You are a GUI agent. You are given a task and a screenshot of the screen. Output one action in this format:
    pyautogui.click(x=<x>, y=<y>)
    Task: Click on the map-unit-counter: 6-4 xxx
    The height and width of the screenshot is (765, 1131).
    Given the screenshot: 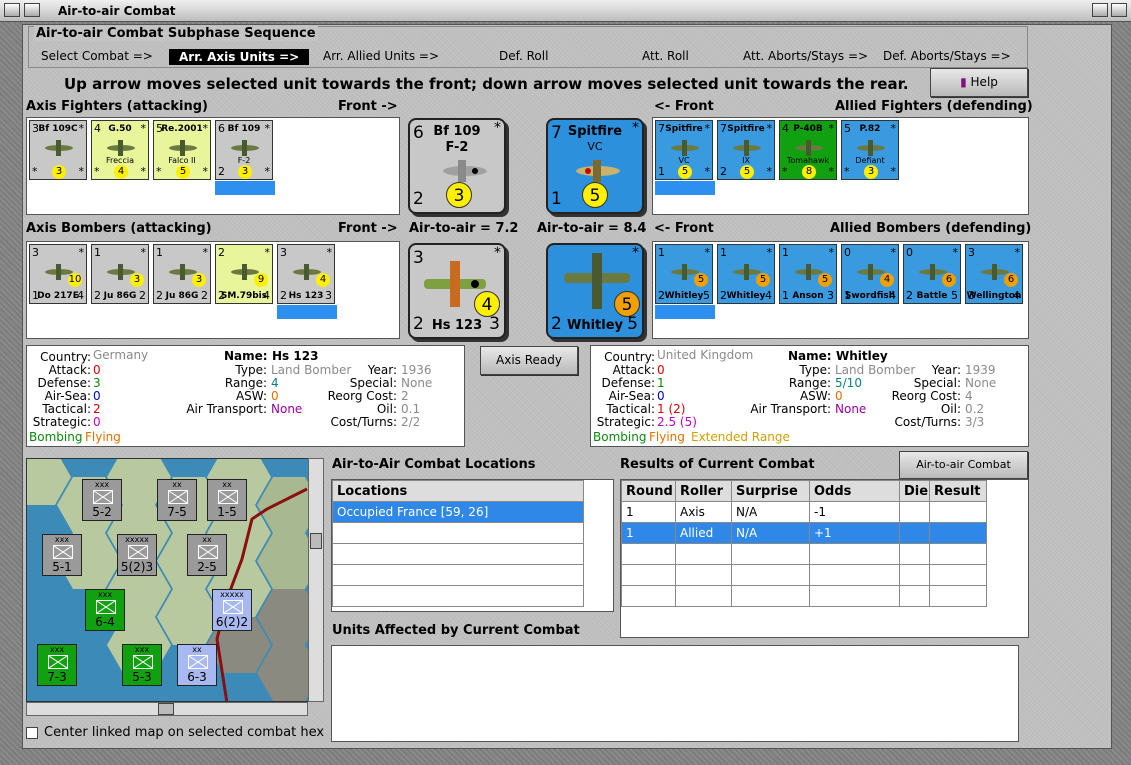 What is the action you would take?
    pyautogui.click(x=105, y=610)
    